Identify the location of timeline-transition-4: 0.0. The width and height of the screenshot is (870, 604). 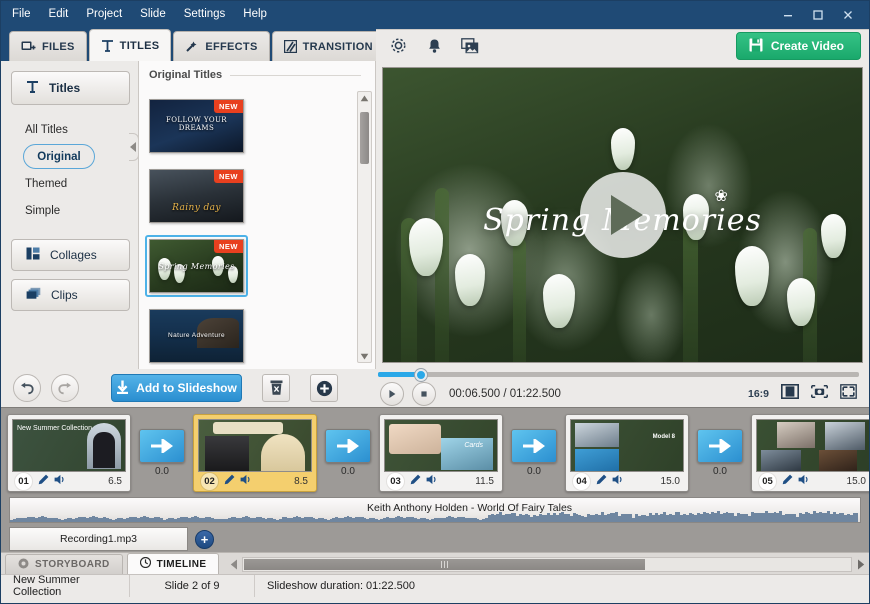
(720, 452).